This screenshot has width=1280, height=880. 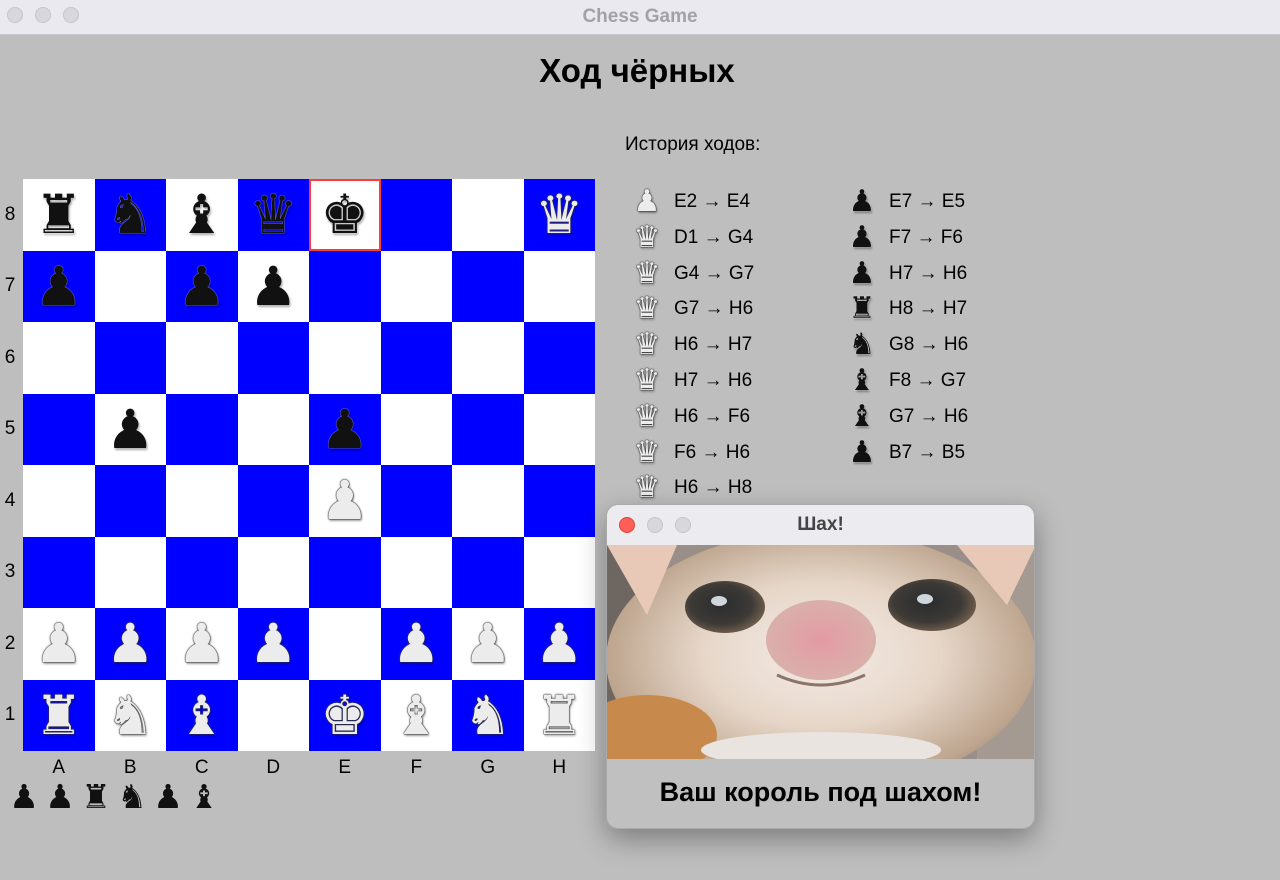 What do you see at coordinates (345, 716) in the screenshot?
I see `white-king-icon: ♚` at bounding box center [345, 716].